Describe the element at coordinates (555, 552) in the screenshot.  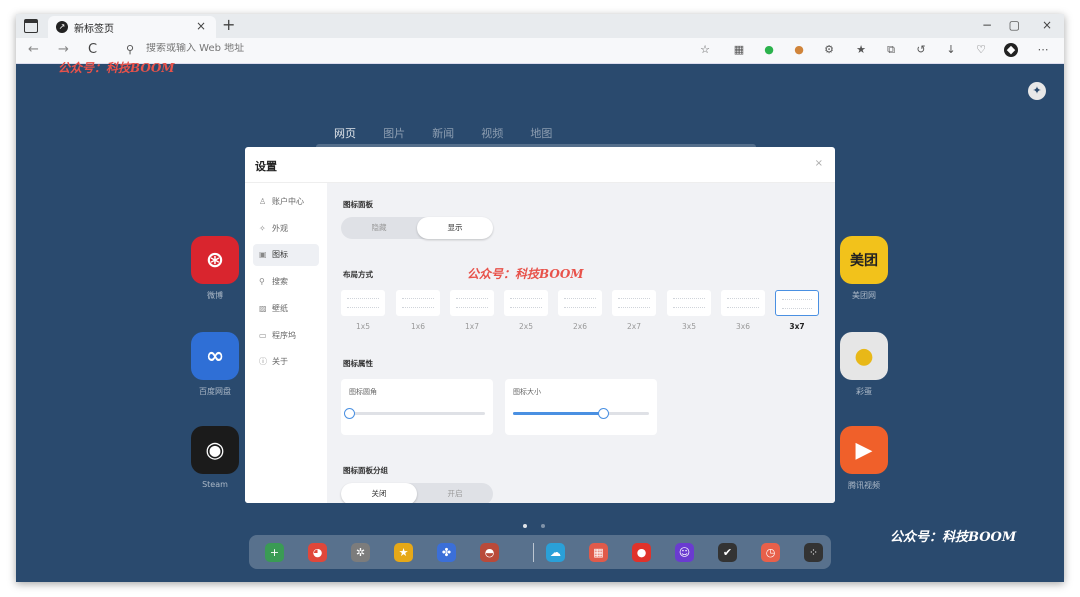
I see `cloud-icon: ☁` at that location.